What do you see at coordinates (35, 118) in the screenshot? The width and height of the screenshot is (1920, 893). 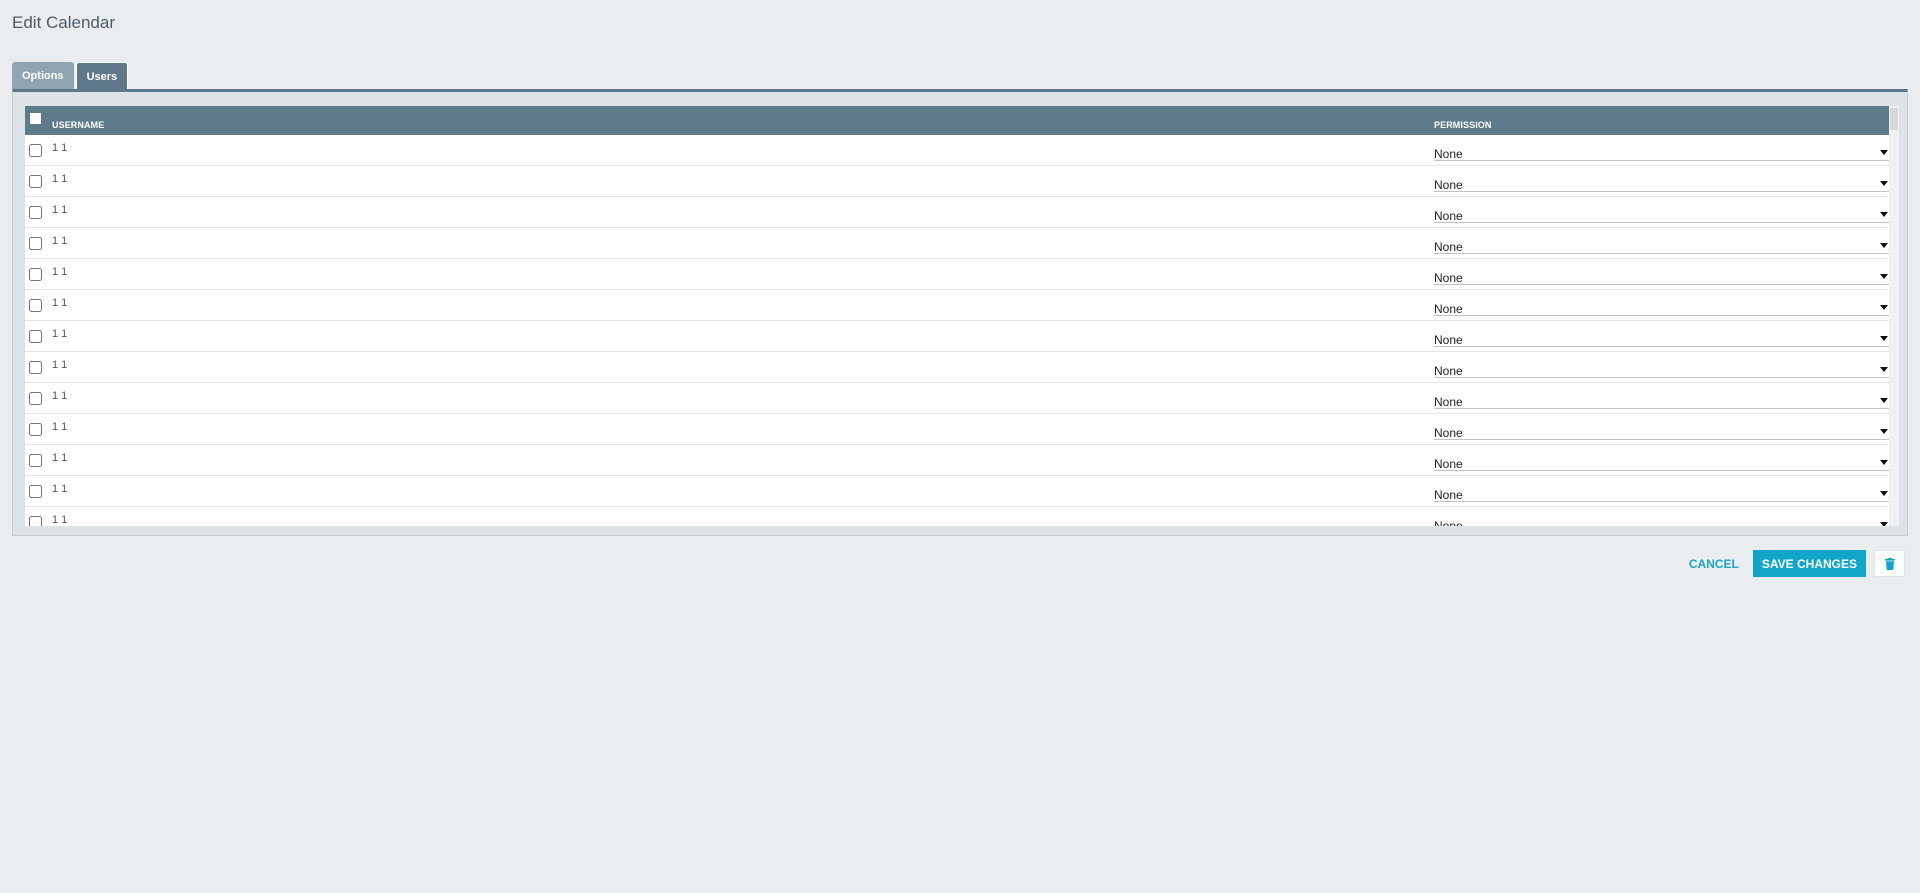 I see `select-all-checkbox` at bounding box center [35, 118].